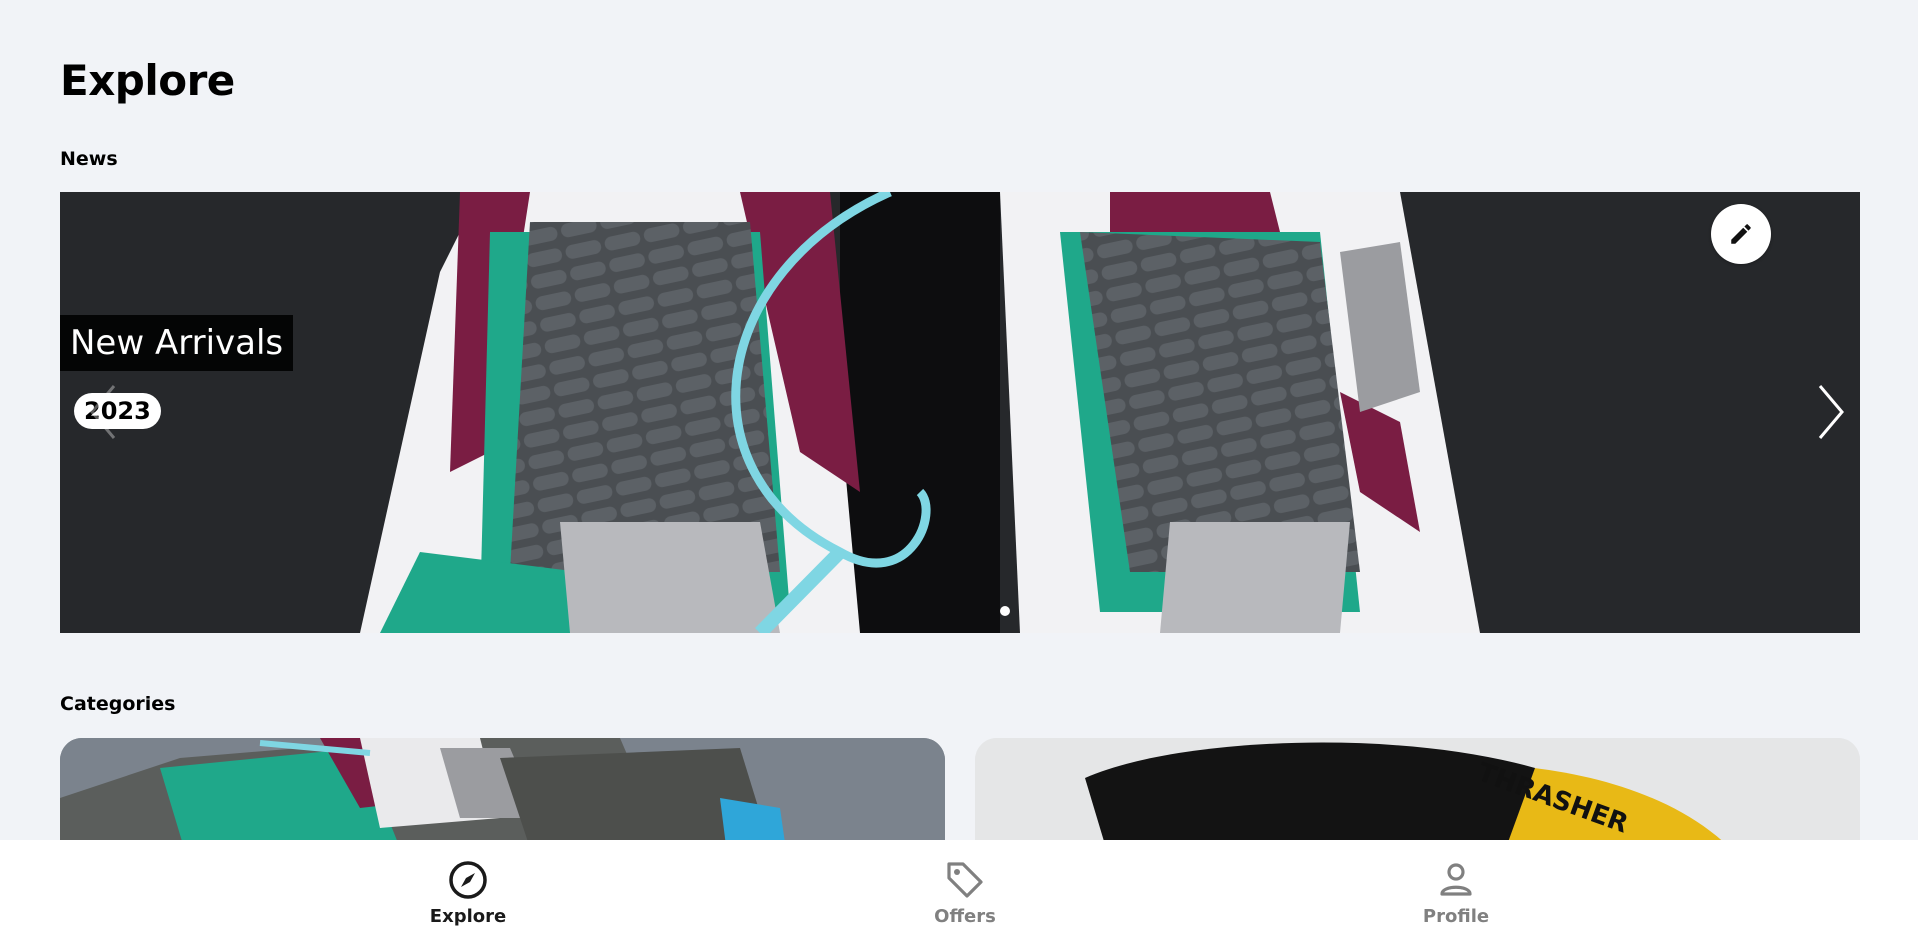  Describe the element at coordinates (468, 880) in the screenshot. I see `compass-icon` at that location.